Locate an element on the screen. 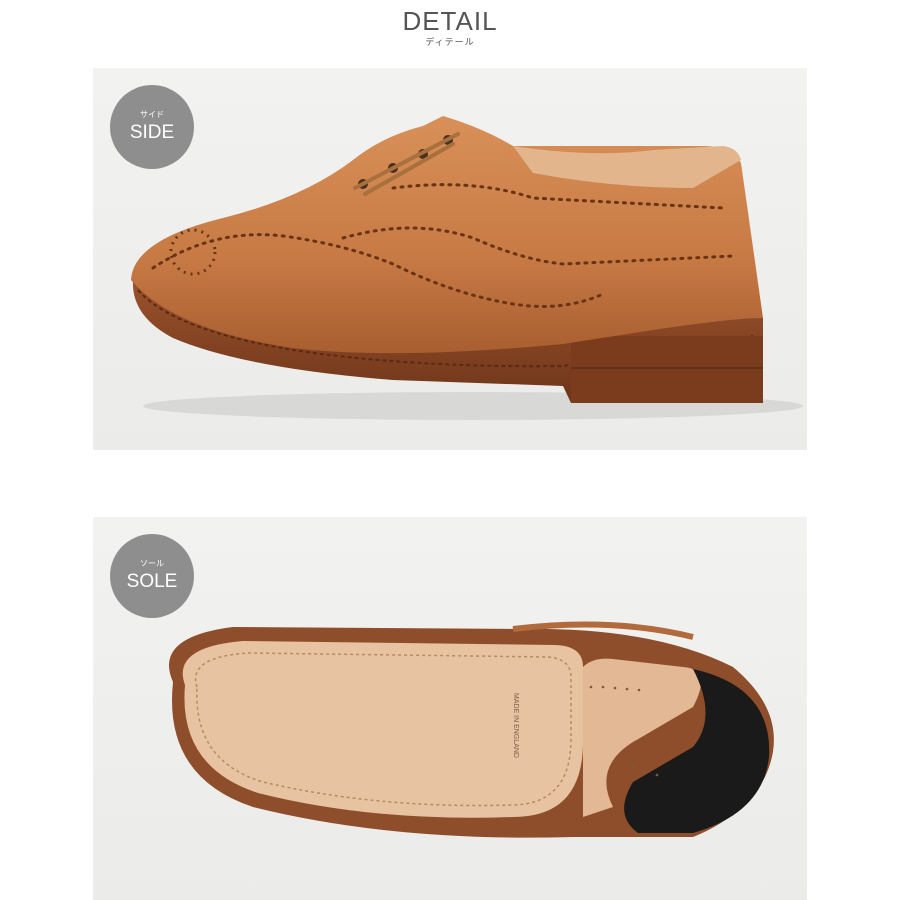 This screenshot has width=900, height=900. detail-subtitle: ディテール is located at coordinates (450, 42).